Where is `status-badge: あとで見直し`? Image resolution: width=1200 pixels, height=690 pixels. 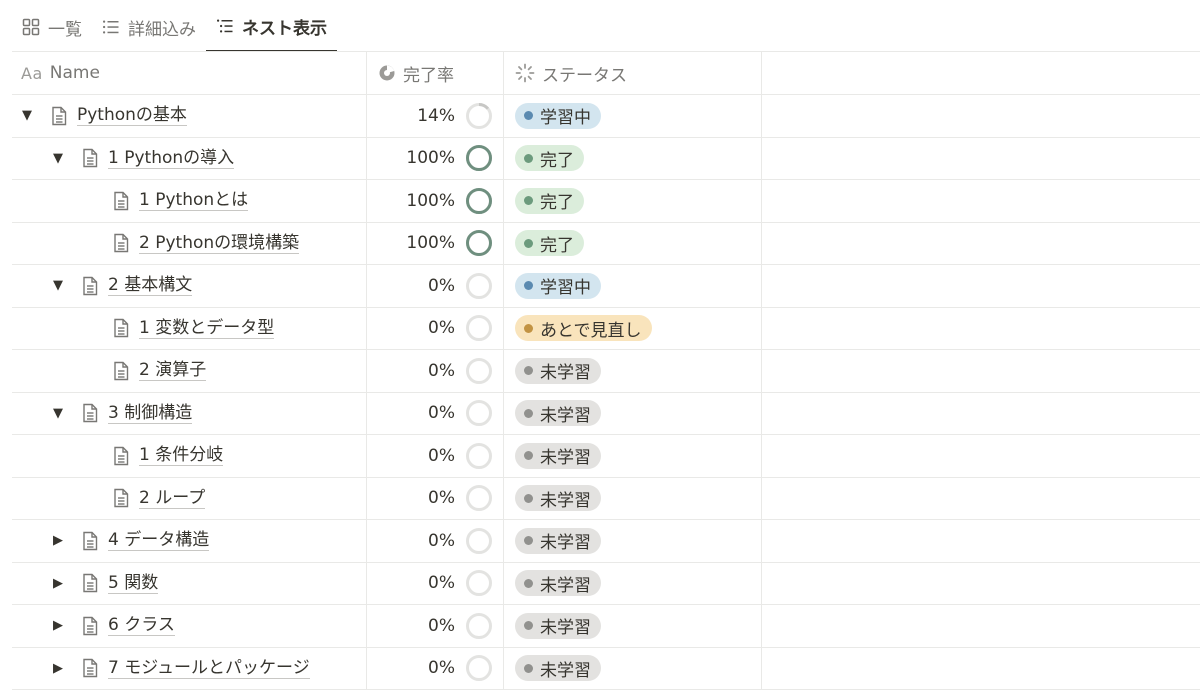
status-badge: あとで見直し is located at coordinates (583, 328).